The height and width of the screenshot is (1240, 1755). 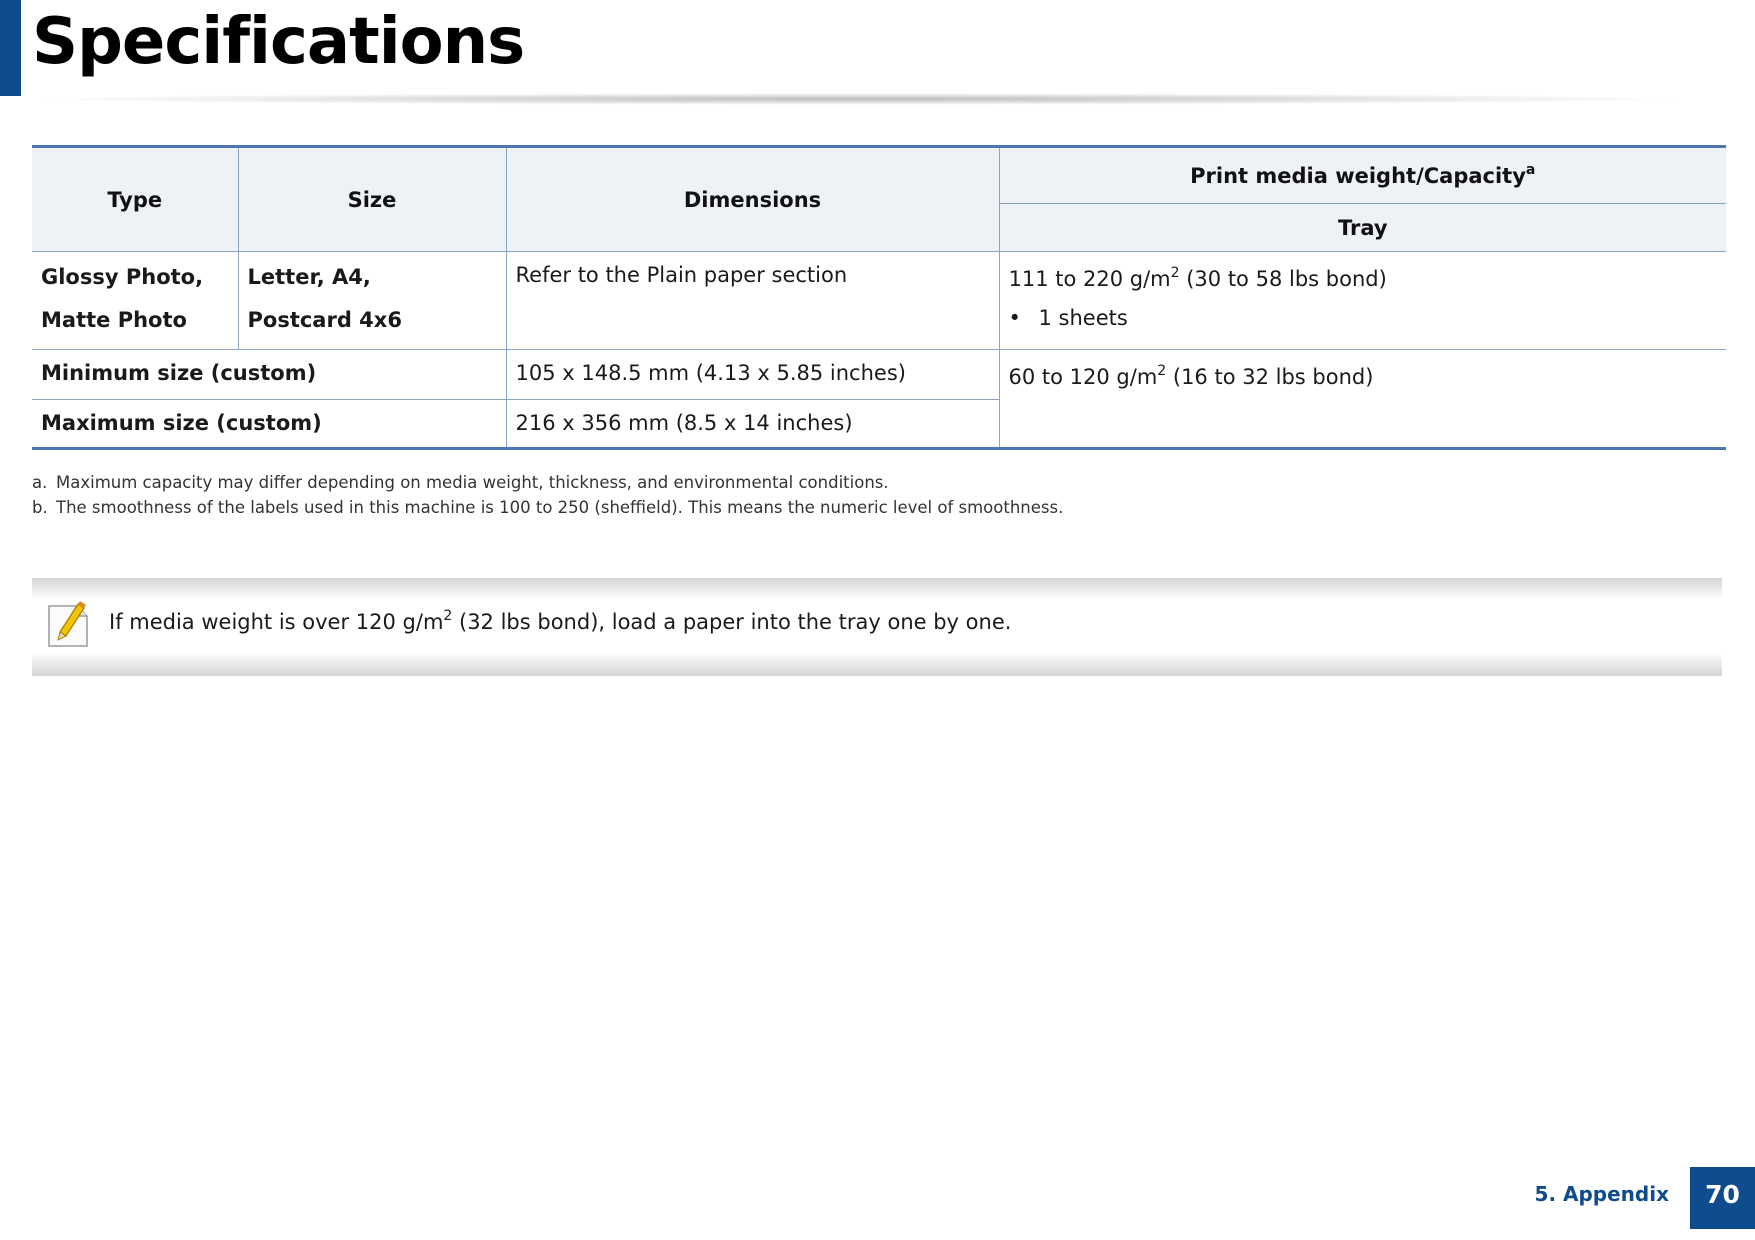 What do you see at coordinates (752, 424) in the screenshot?
I see `max-size-dimensions: 216 x 356 mm (8.5 x 14 inches)` at bounding box center [752, 424].